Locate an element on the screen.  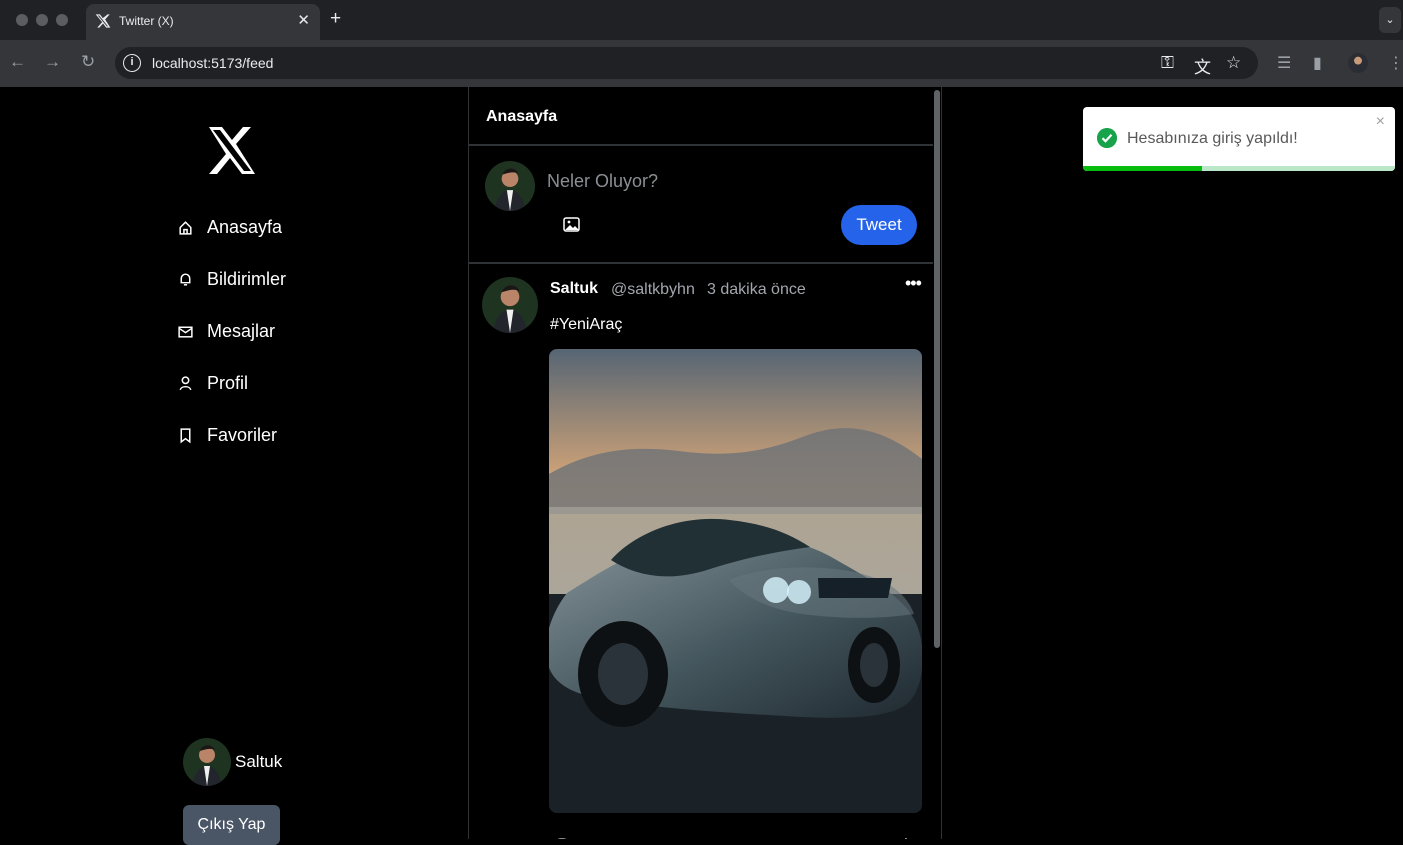
logout-button: Çıkış Yap is located at coordinates (231, 825).